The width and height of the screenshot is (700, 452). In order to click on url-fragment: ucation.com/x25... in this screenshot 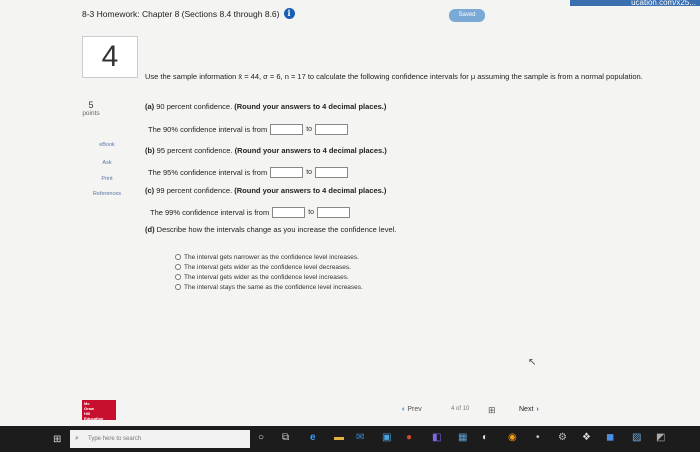, I will do `click(635, 3)`.